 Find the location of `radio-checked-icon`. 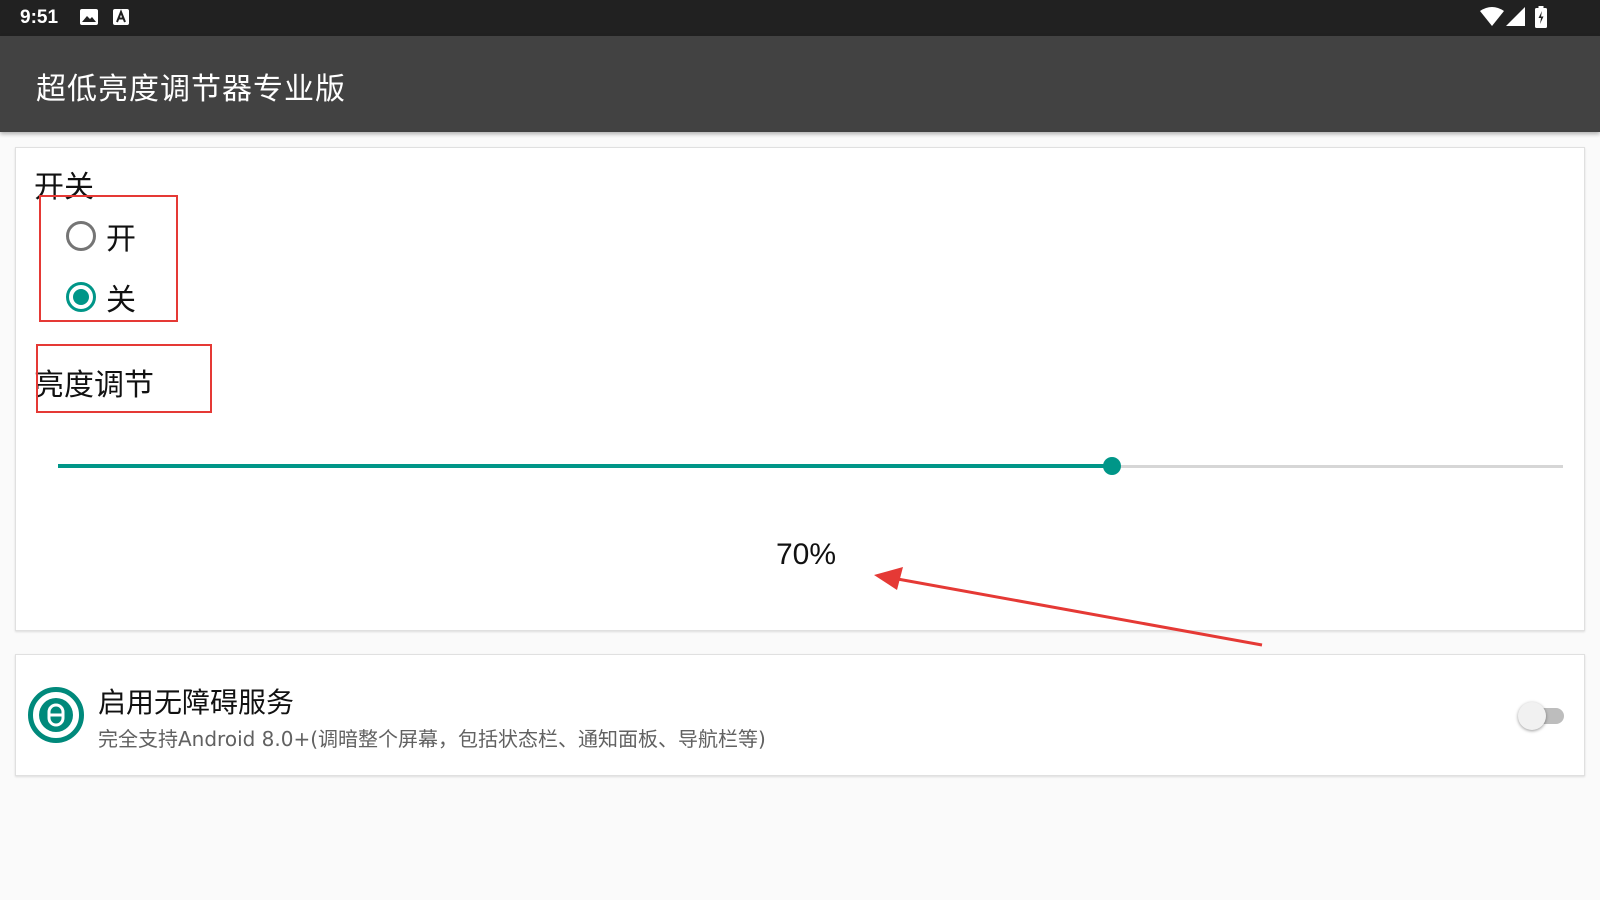

radio-checked-icon is located at coordinates (81, 297).